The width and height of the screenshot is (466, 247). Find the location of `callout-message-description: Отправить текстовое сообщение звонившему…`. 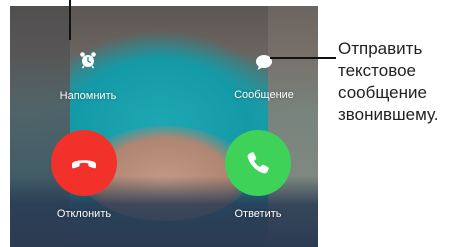

callout-message-description: Отправить текстовое сообщение звонившему… is located at coordinates (402, 82).